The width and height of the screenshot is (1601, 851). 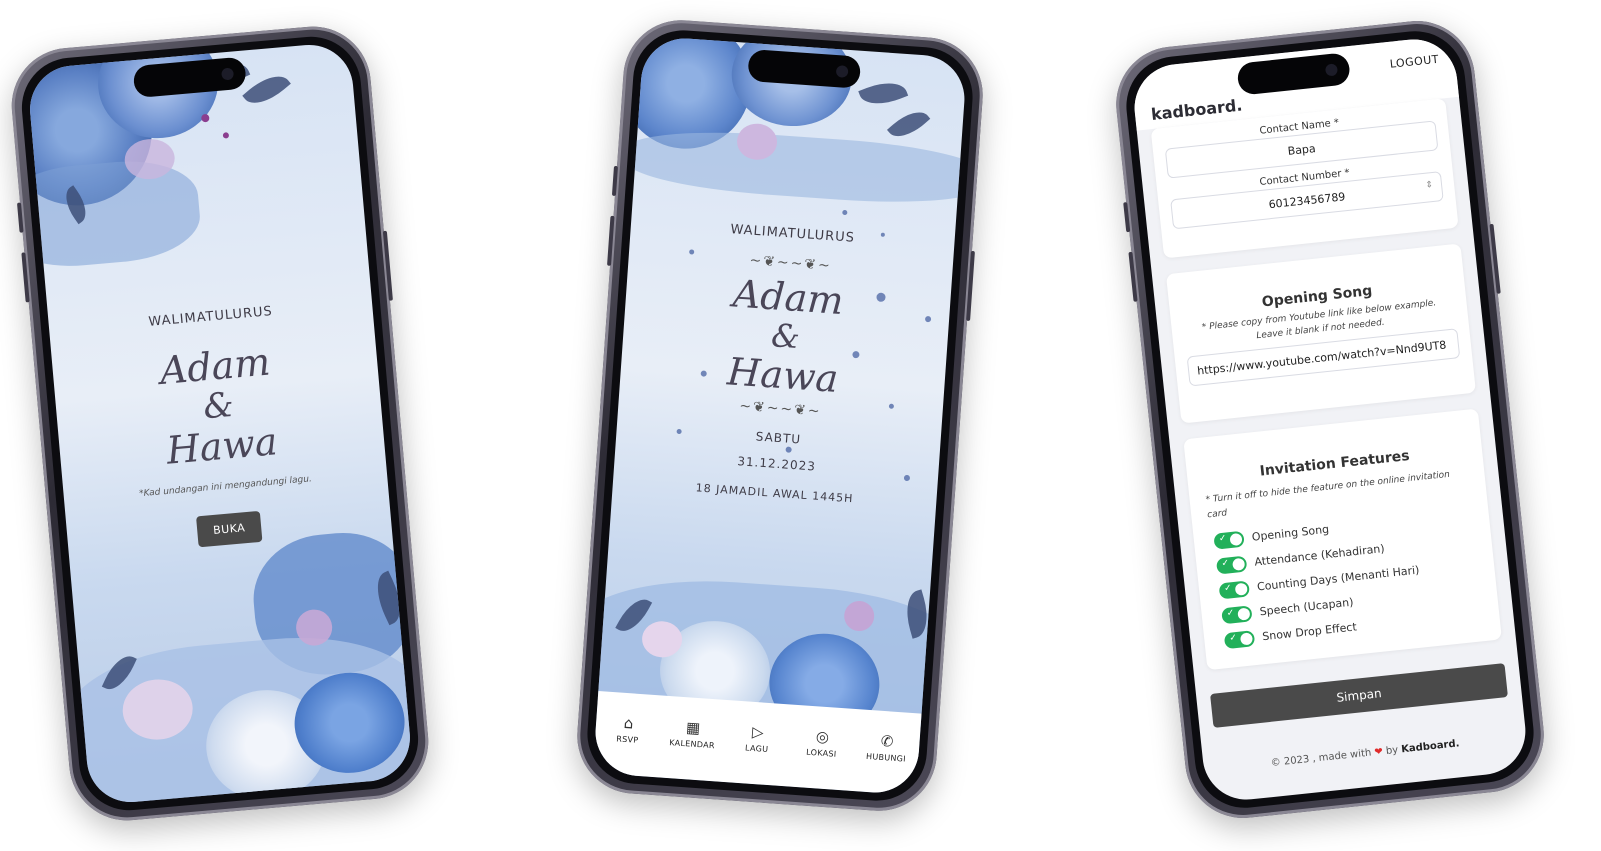 I want to click on brand-logo: kadboard., so click(x=1197, y=109).